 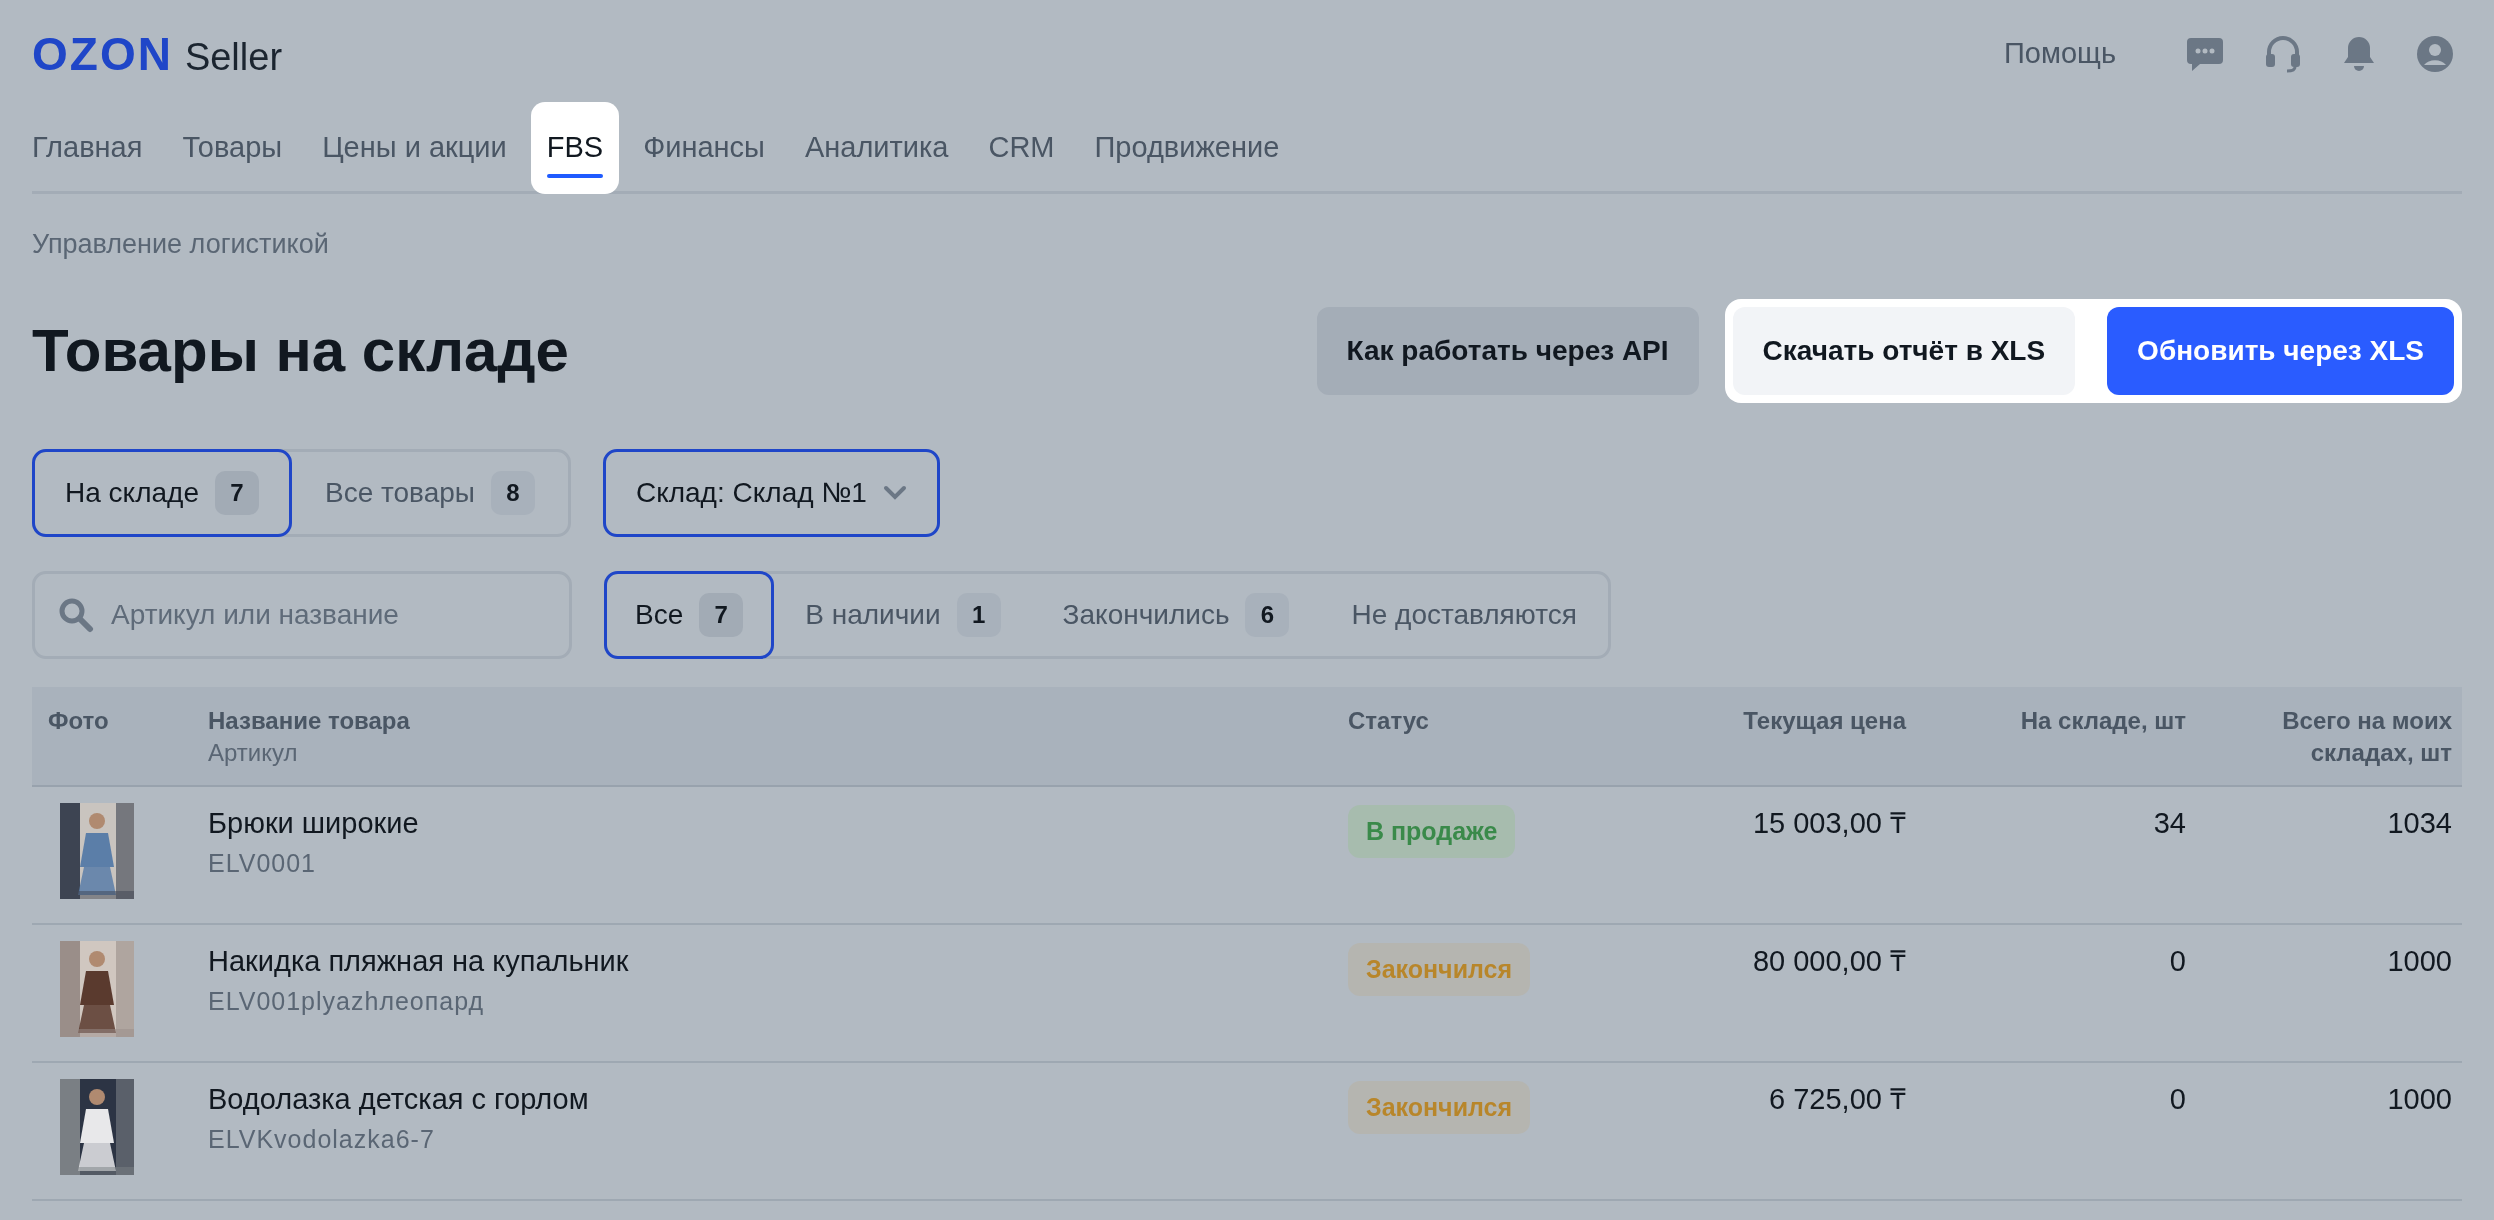 What do you see at coordinates (233, 57) in the screenshot?
I see `logo-caption: Seller` at bounding box center [233, 57].